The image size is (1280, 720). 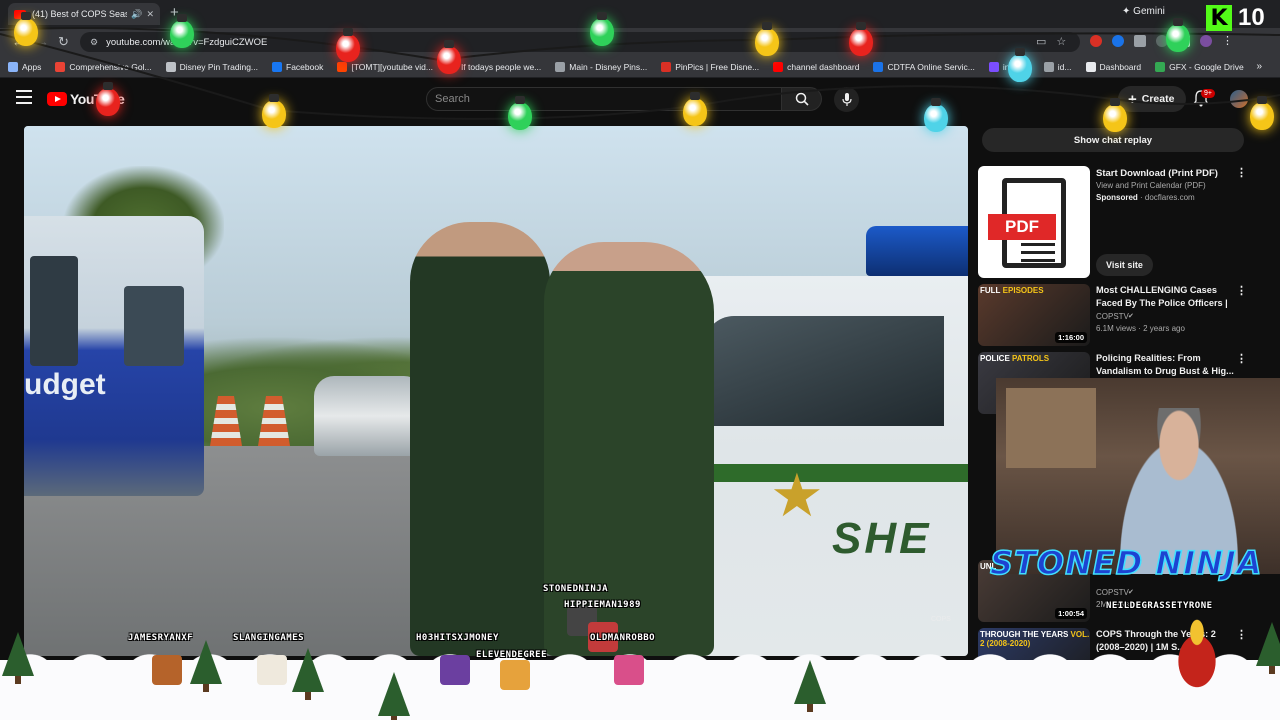 What do you see at coordinates (42, 41) in the screenshot?
I see `forward-arrow-icon: →` at bounding box center [42, 41].